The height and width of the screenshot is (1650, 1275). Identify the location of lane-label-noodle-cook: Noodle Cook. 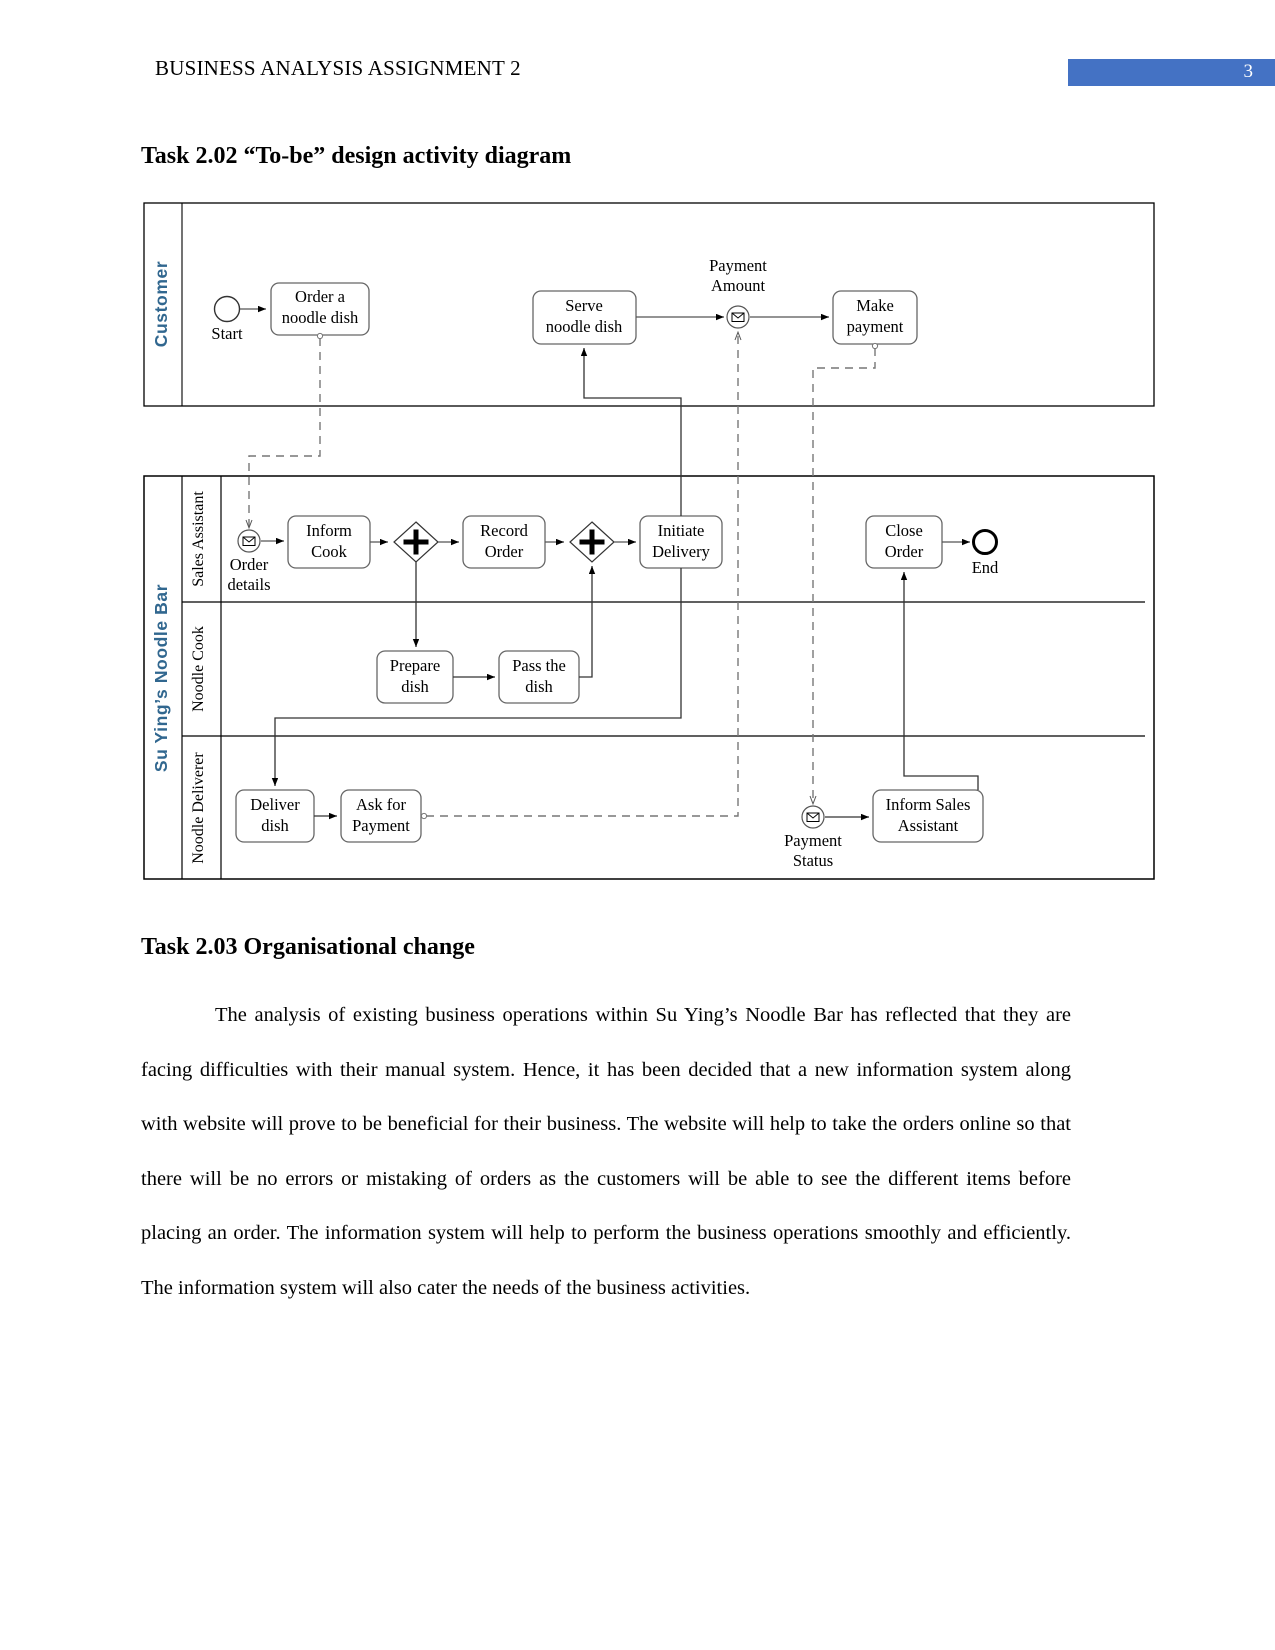
(198, 669).